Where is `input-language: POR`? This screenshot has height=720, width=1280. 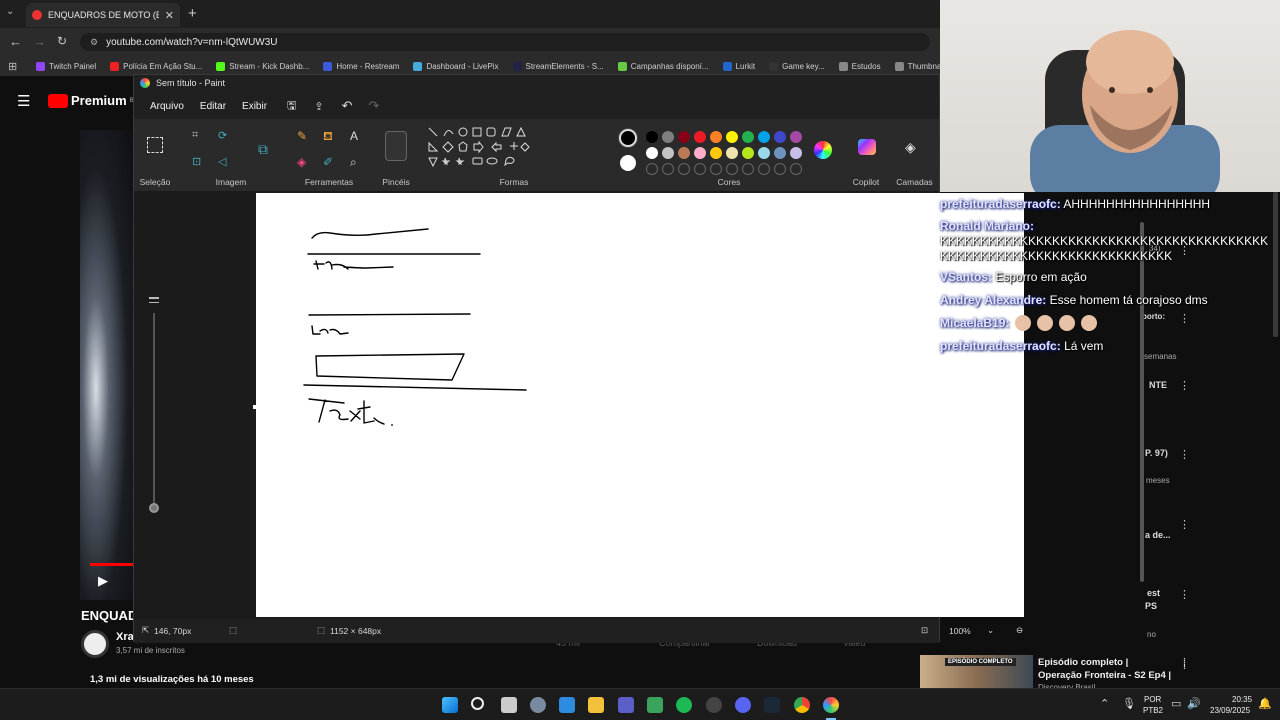
input-language: POR is located at coordinates (1152, 699).